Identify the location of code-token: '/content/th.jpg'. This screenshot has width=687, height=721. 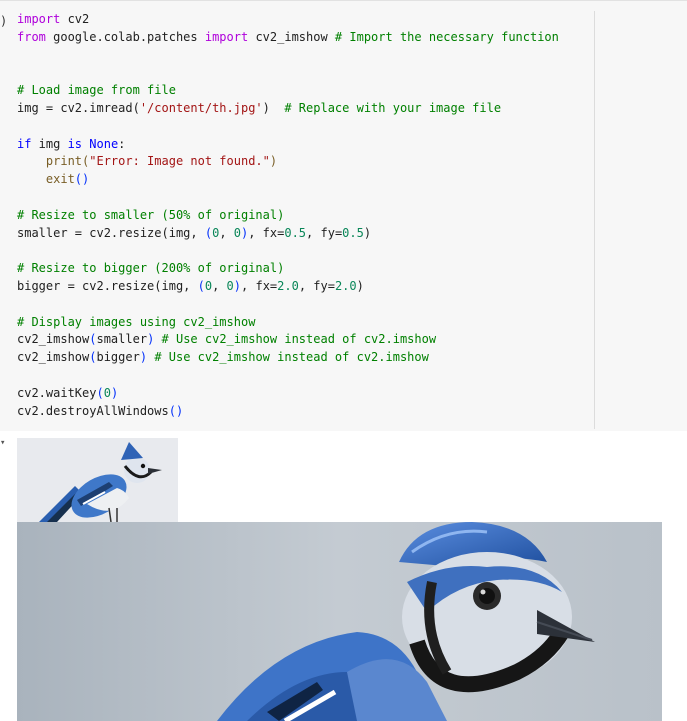
(201, 107).